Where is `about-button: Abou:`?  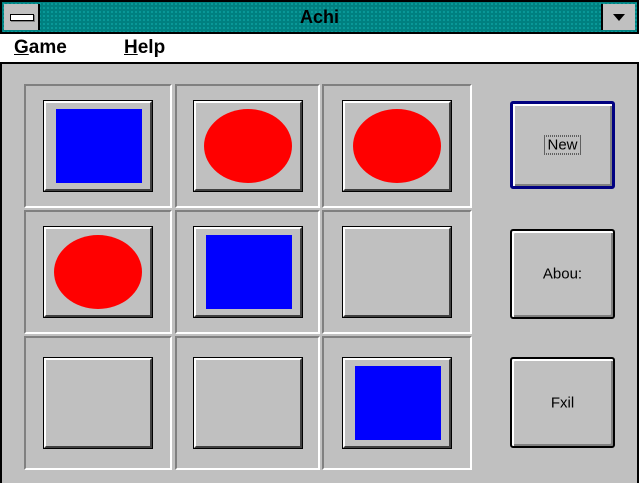
about-button: Abou: is located at coordinates (562, 274).